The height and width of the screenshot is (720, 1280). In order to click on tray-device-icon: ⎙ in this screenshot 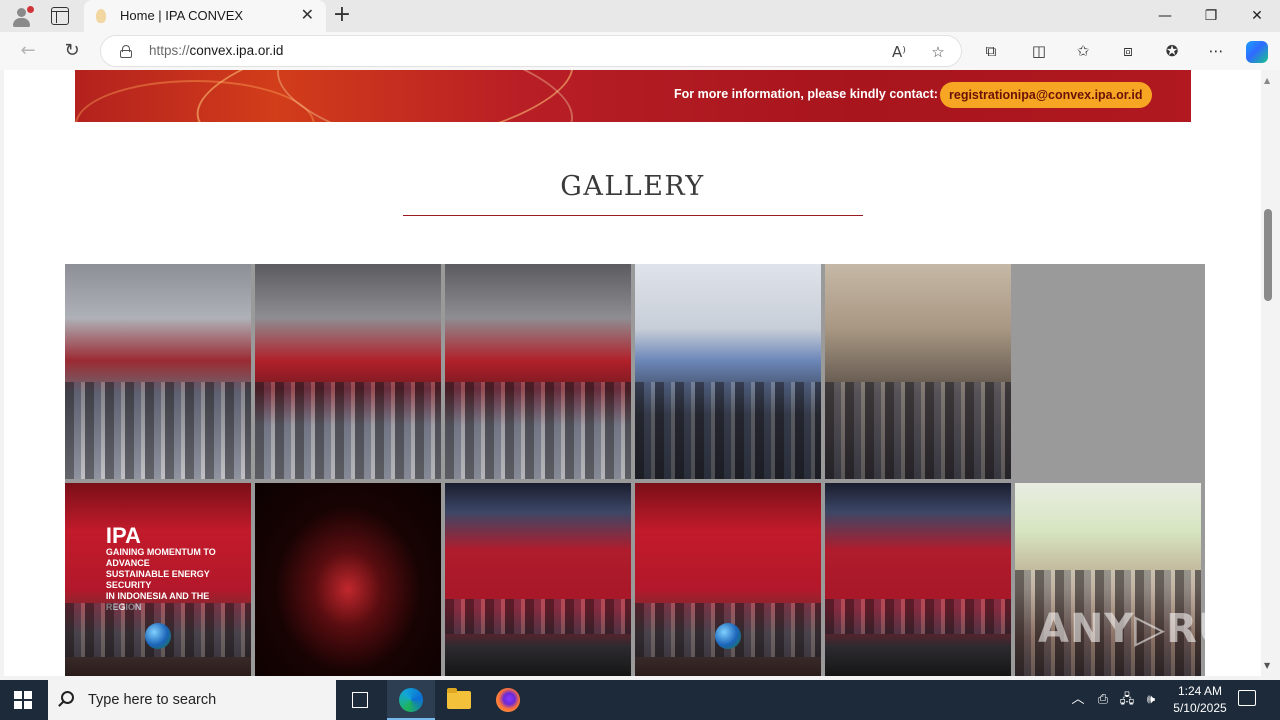, I will do `click(1103, 700)`.